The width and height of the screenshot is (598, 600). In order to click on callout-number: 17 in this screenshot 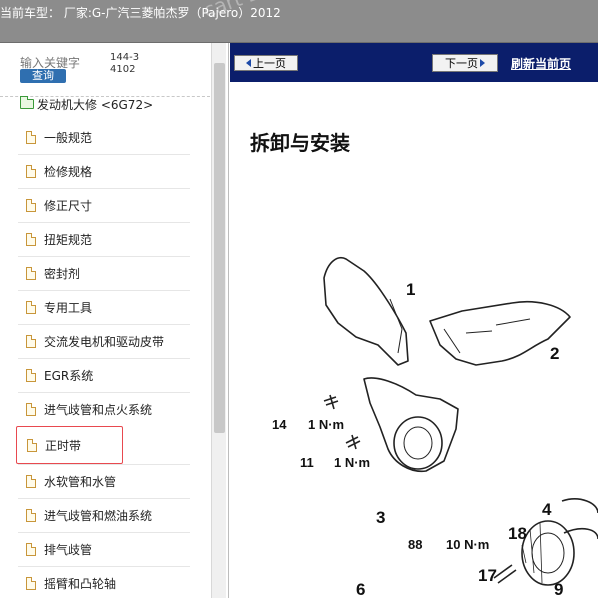, I will do `click(487, 575)`.